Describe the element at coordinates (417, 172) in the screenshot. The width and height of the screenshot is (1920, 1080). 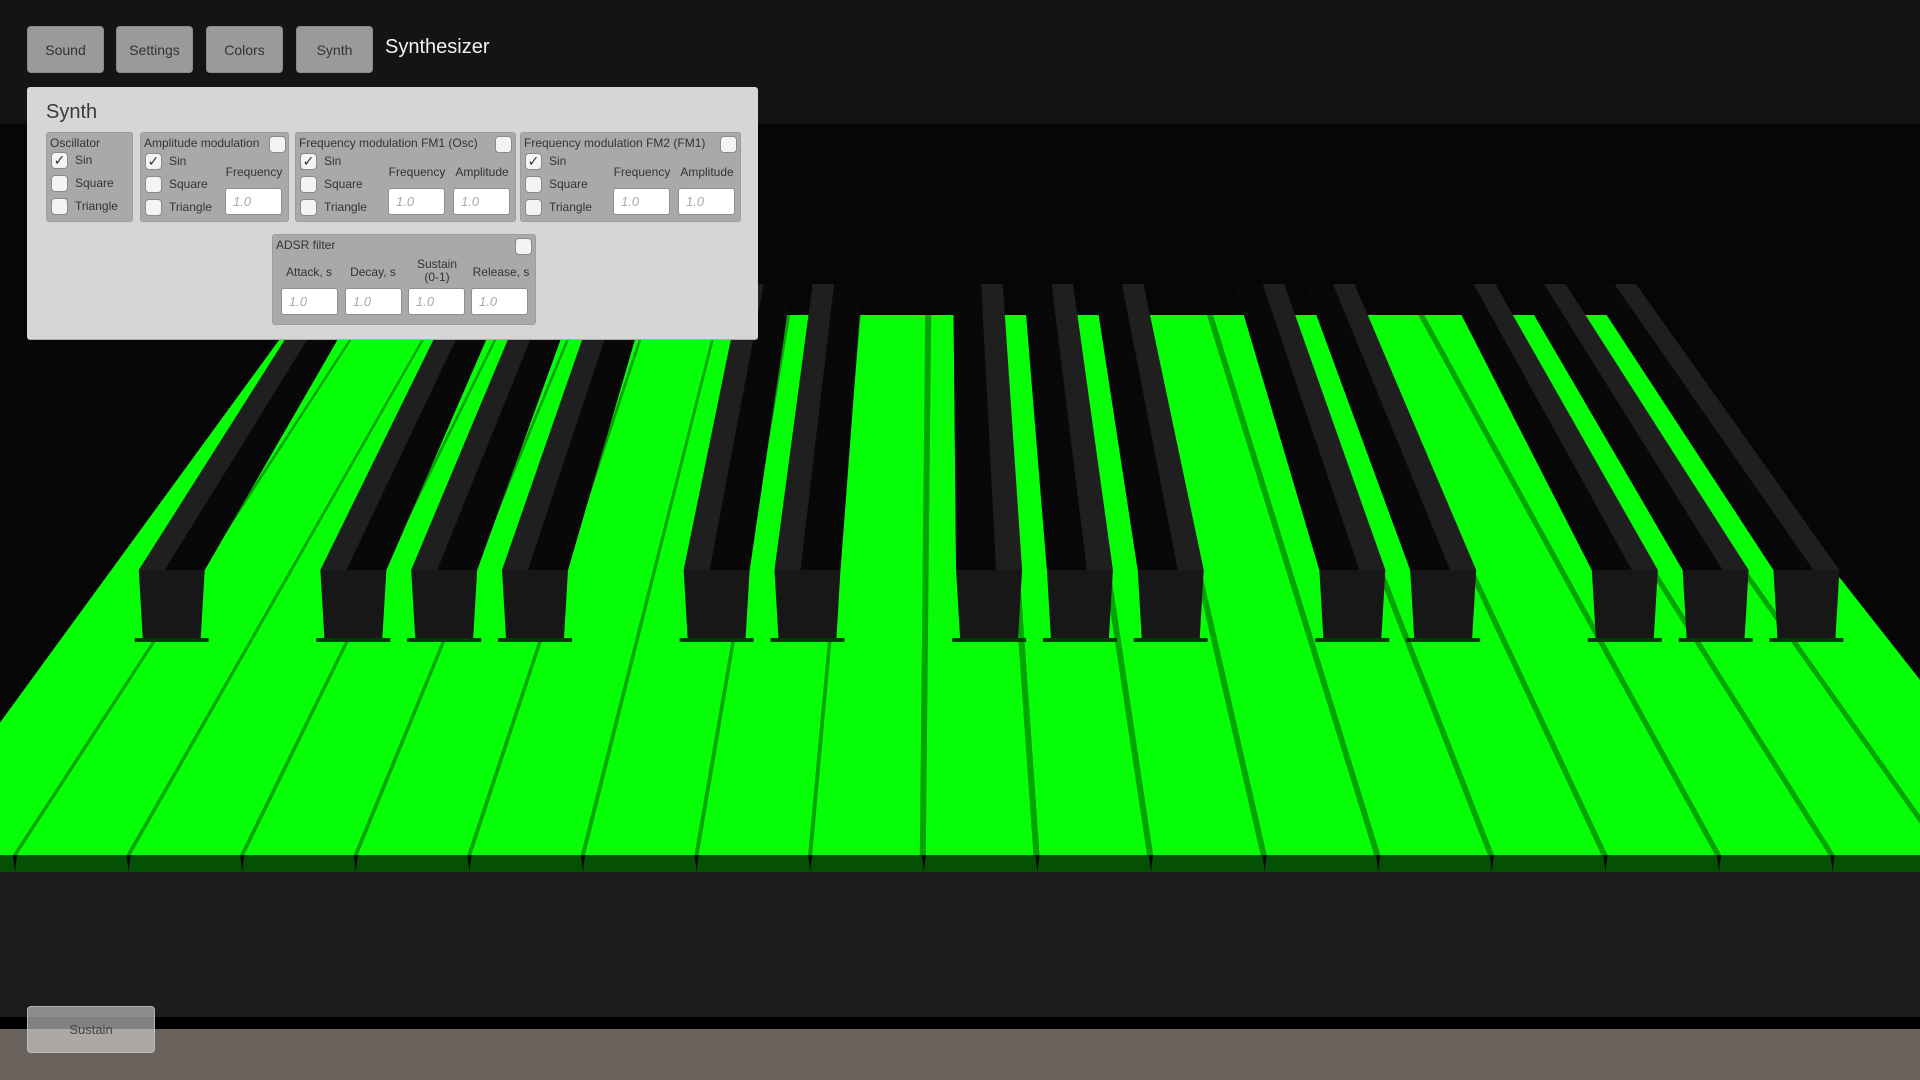
I see `fm1-frequency-label: Frequency` at that location.